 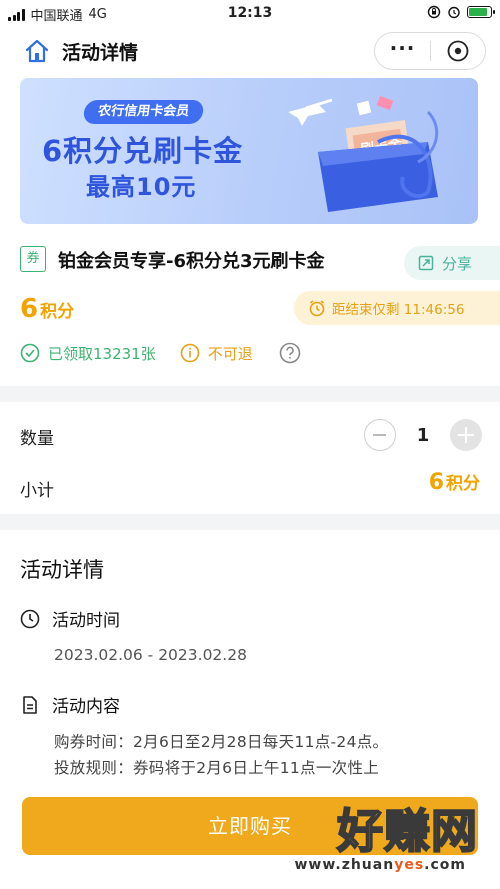 I want to click on activity-time-section: 活动时间, so click(x=70, y=618).